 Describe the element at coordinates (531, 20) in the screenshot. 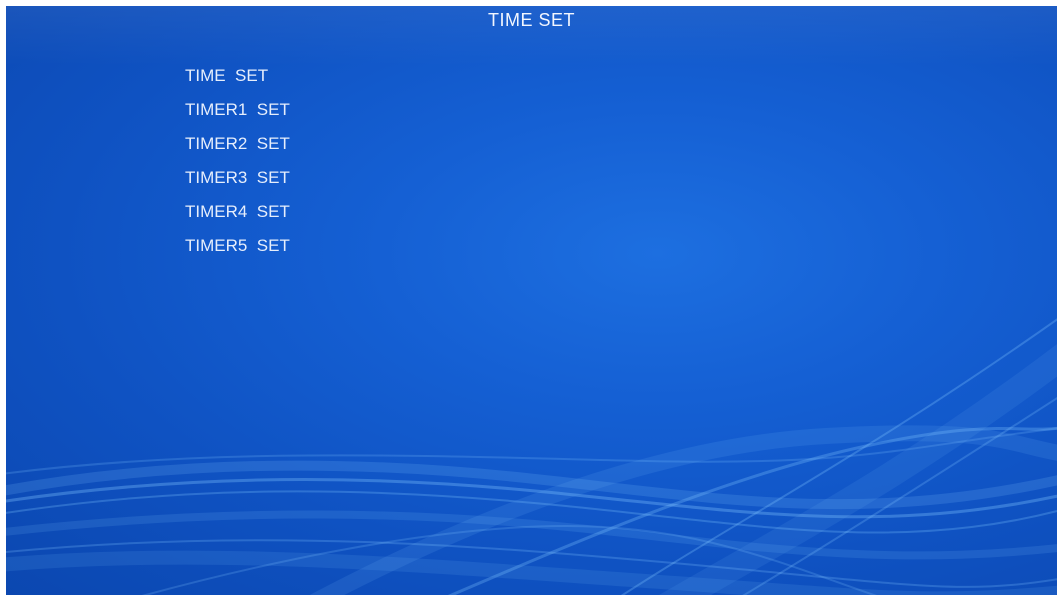

I see `screen-title: TIME SET` at that location.